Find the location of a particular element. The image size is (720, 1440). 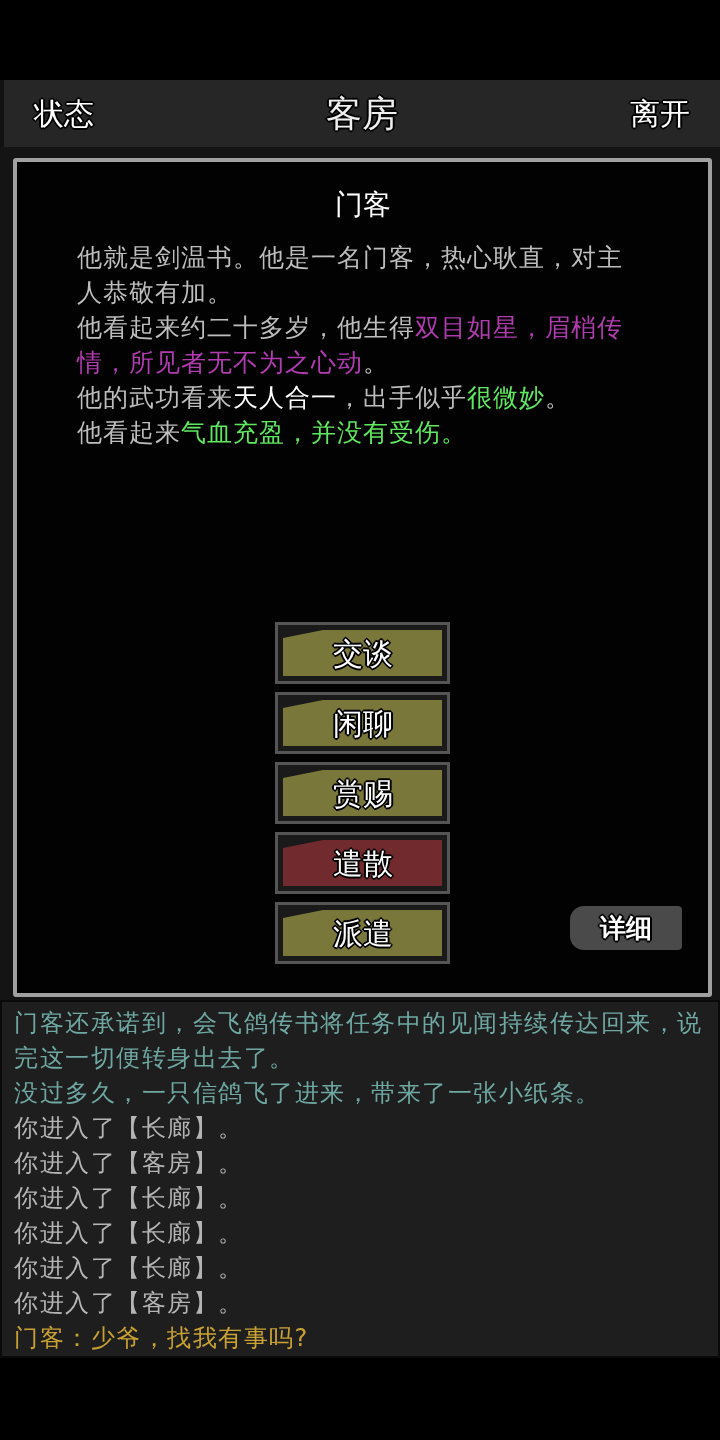

log-line: 没过多久，一只信鸽飞了进来，带来了一张小纸条。 is located at coordinates (308, 1093).